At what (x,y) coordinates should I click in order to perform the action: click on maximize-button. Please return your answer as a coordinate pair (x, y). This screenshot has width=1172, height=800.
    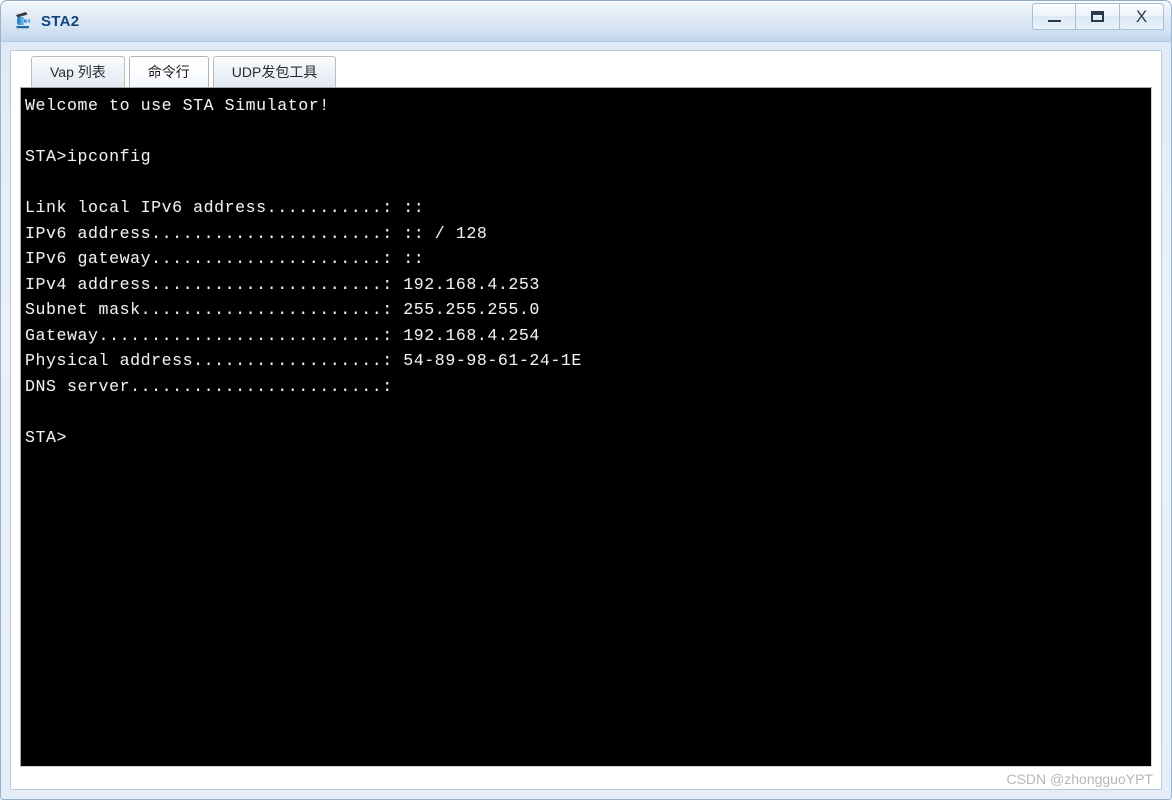
    Looking at the image, I should click on (1098, 16).